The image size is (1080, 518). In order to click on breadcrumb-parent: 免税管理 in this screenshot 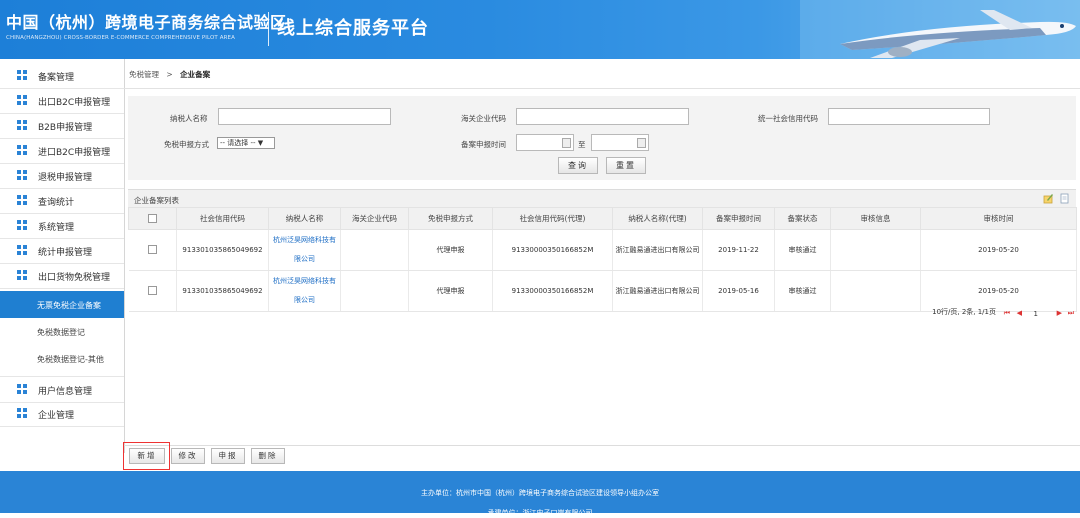, I will do `click(144, 74)`.